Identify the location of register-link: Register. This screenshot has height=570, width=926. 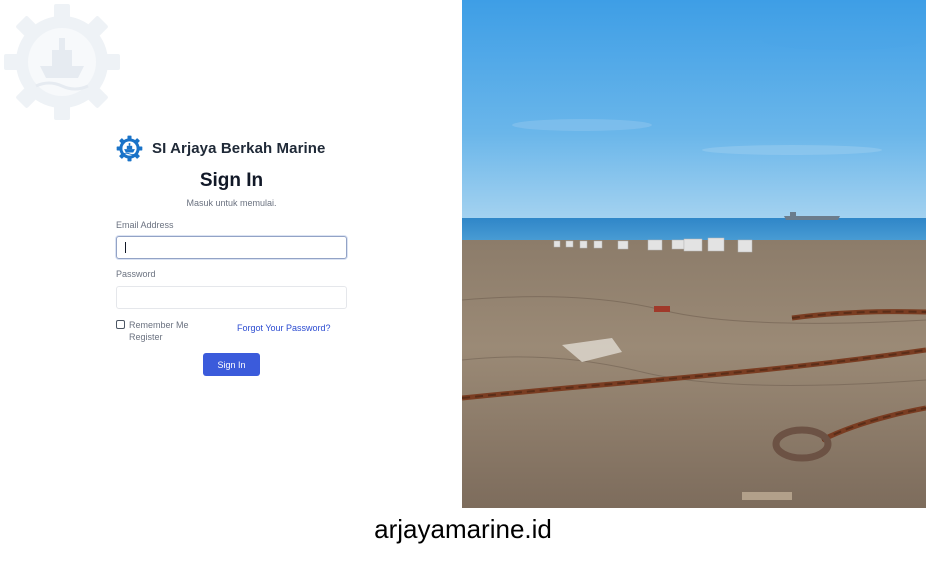
(146, 337).